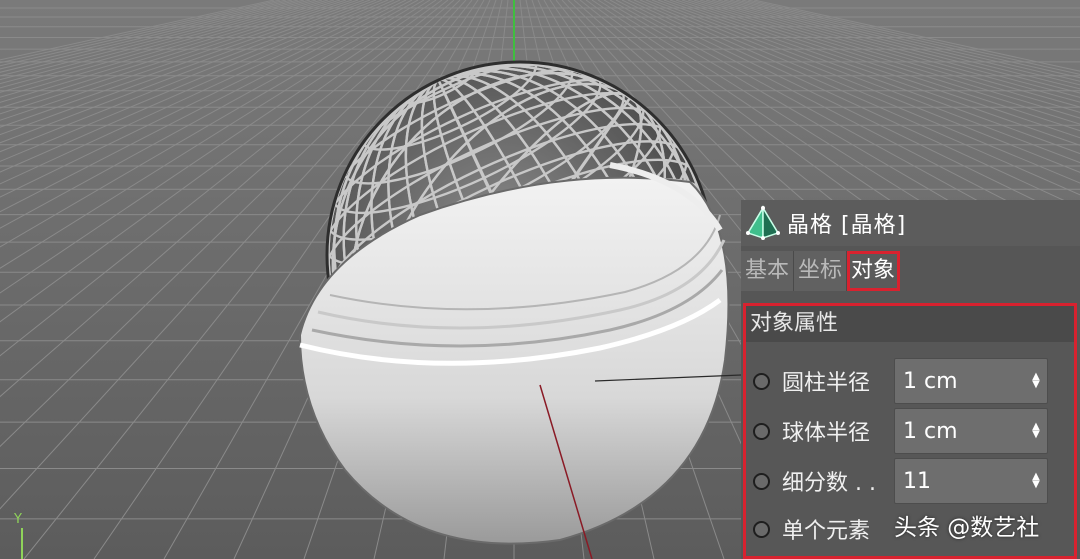 This screenshot has width=1080, height=559. I want to click on property-label: 球体半径, so click(826, 433).